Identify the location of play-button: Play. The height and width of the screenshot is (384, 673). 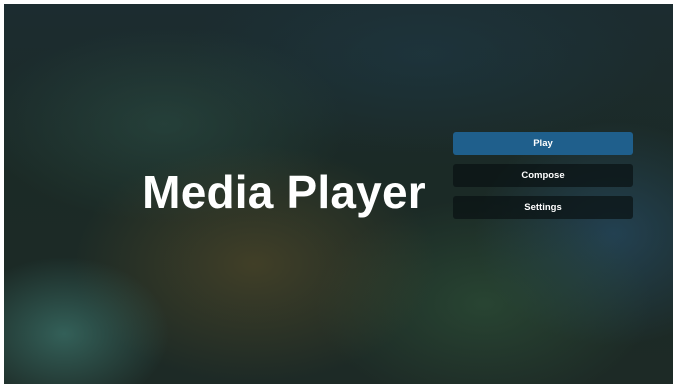
(543, 143).